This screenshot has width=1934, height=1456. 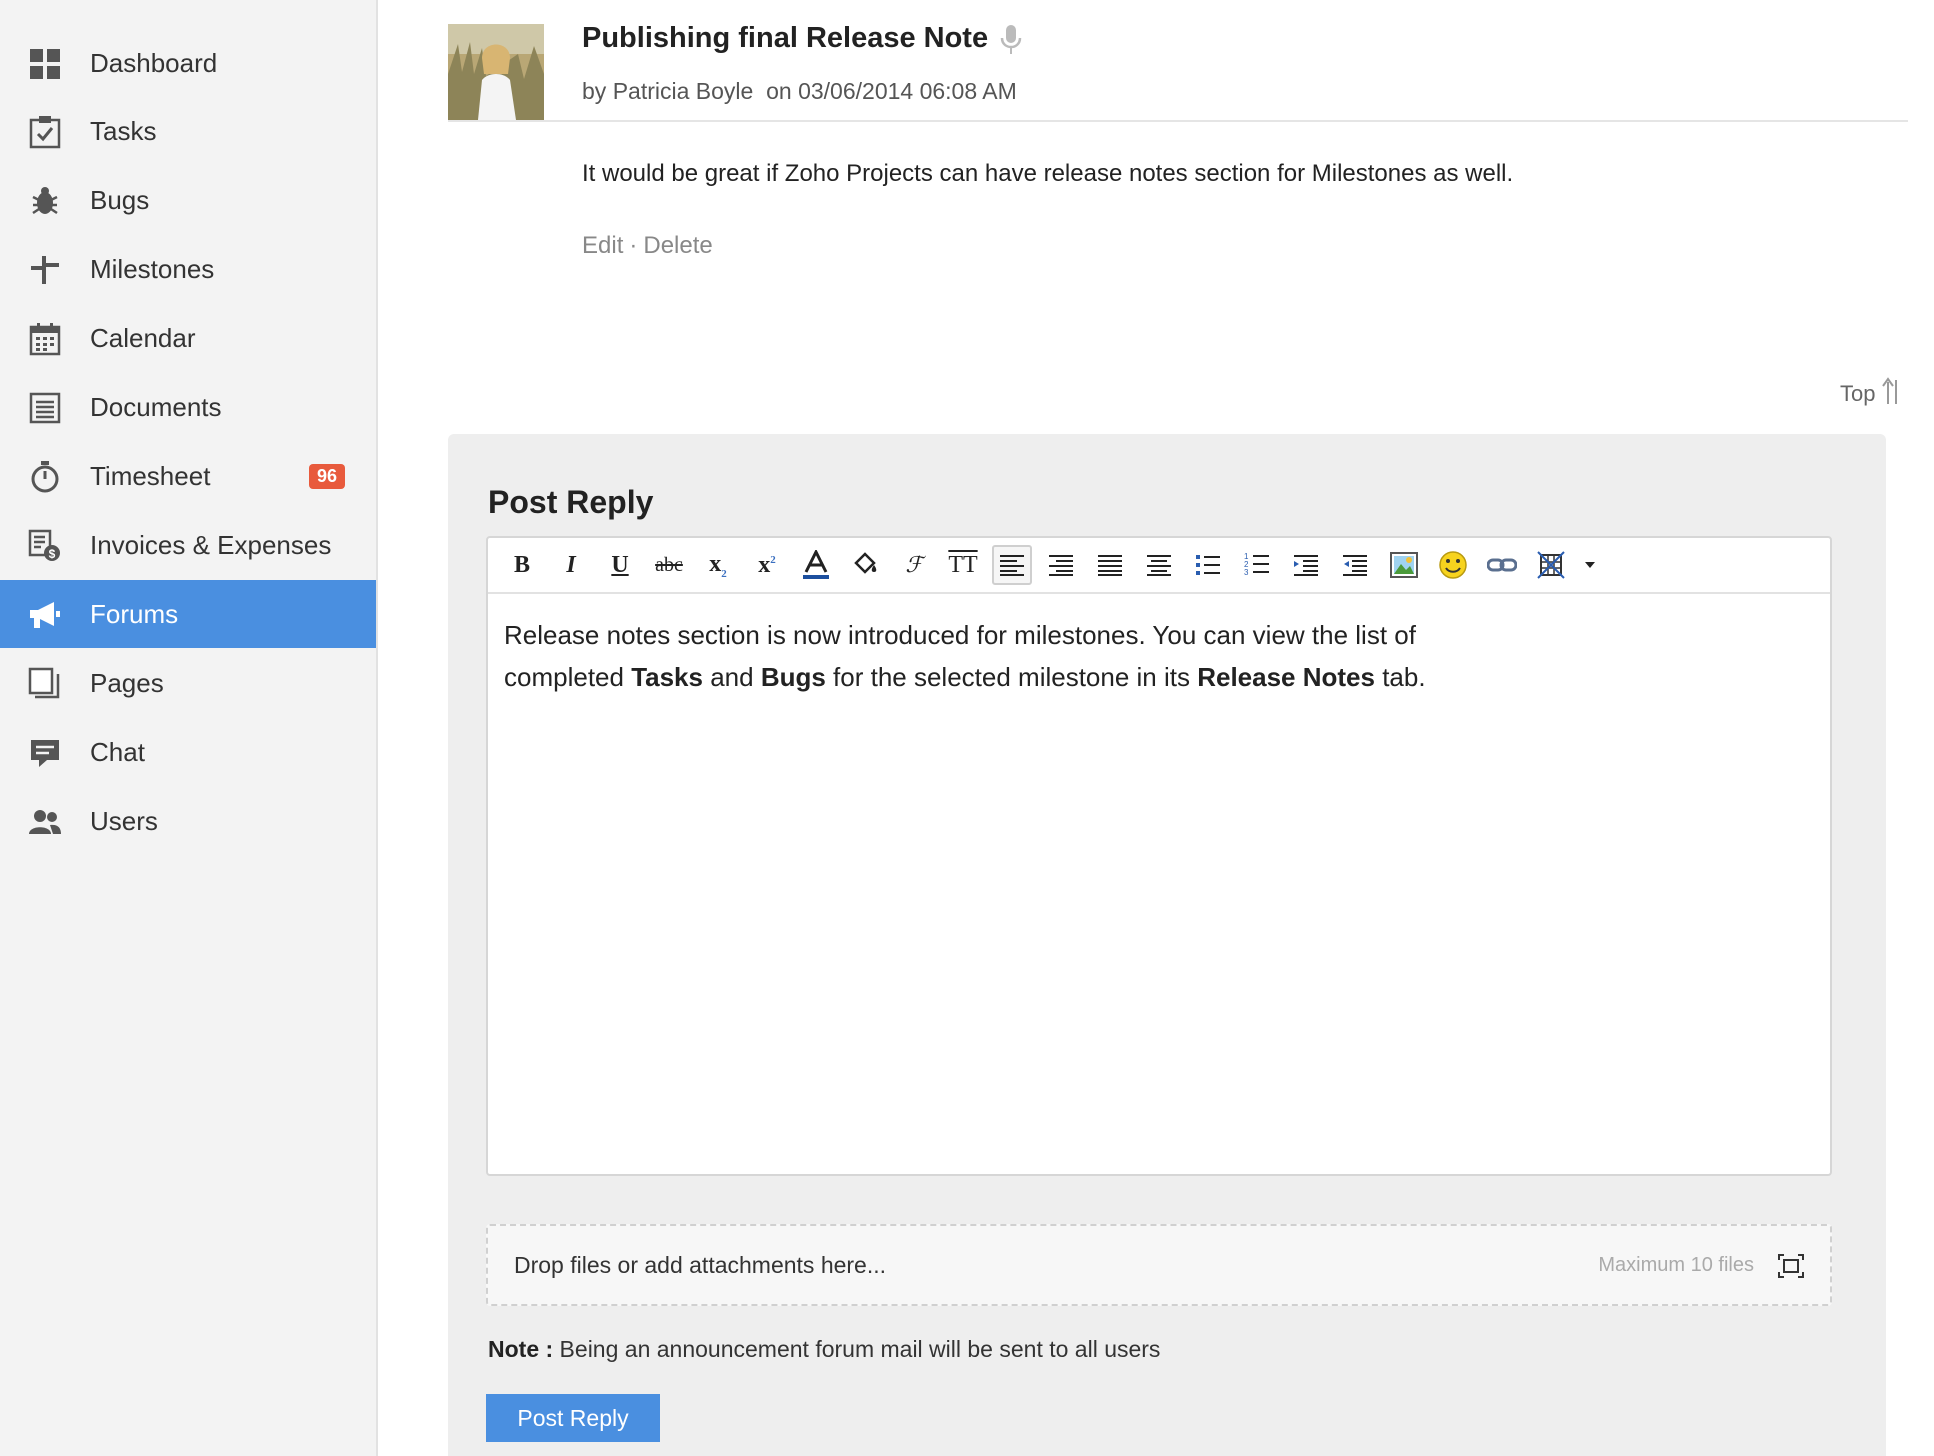 What do you see at coordinates (45, 408) in the screenshot?
I see `documents-icon` at bounding box center [45, 408].